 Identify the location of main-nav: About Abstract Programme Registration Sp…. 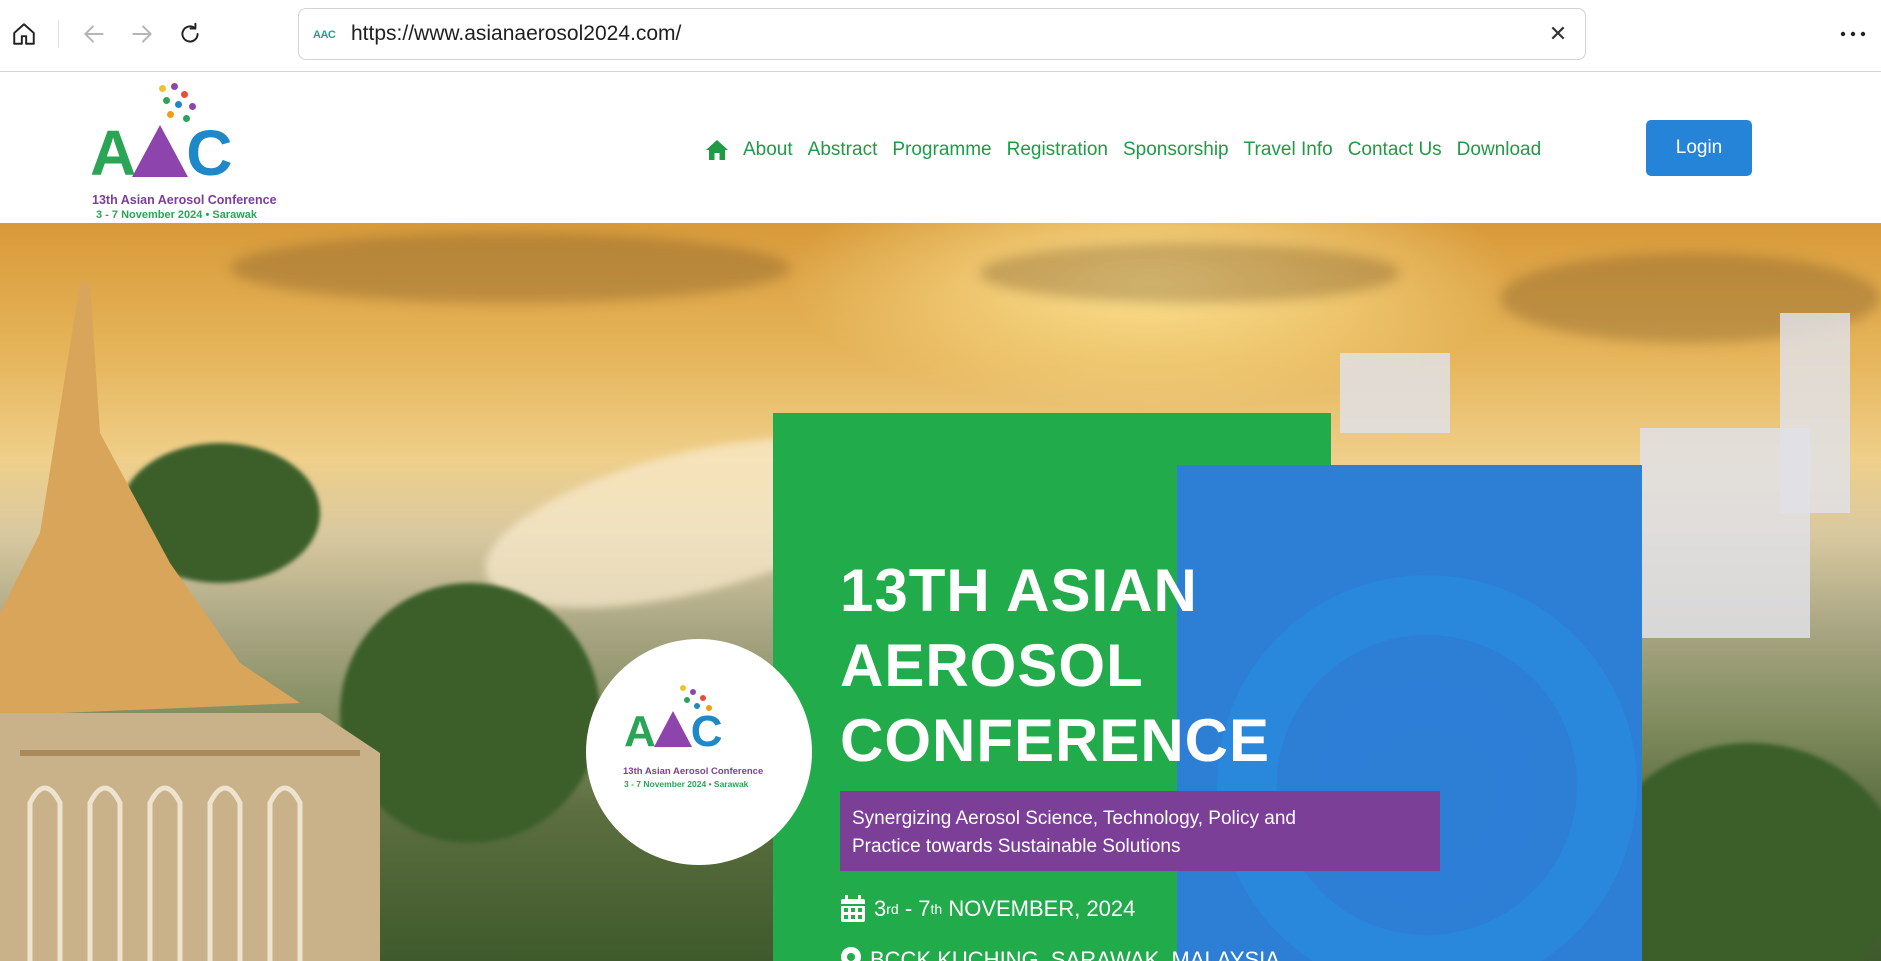
(1130, 150).